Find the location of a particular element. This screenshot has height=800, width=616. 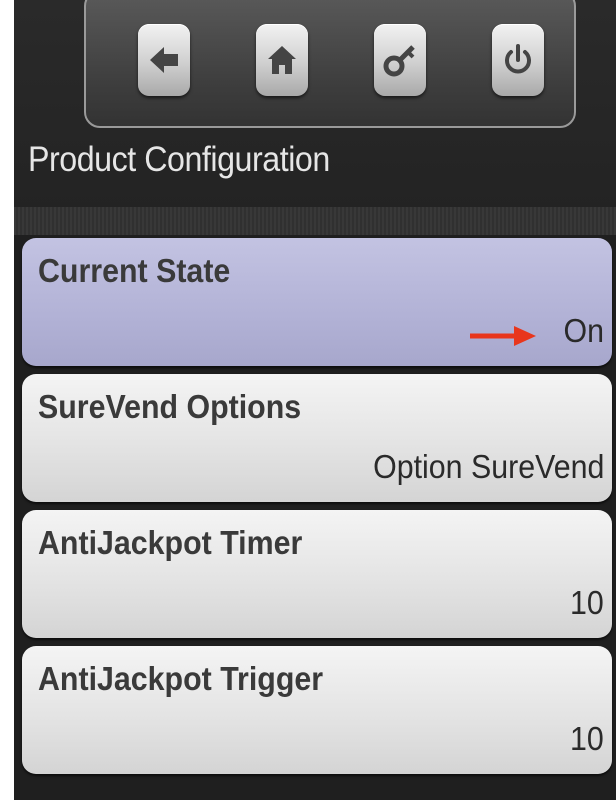

list-item-value: On is located at coordinates (583, 330).